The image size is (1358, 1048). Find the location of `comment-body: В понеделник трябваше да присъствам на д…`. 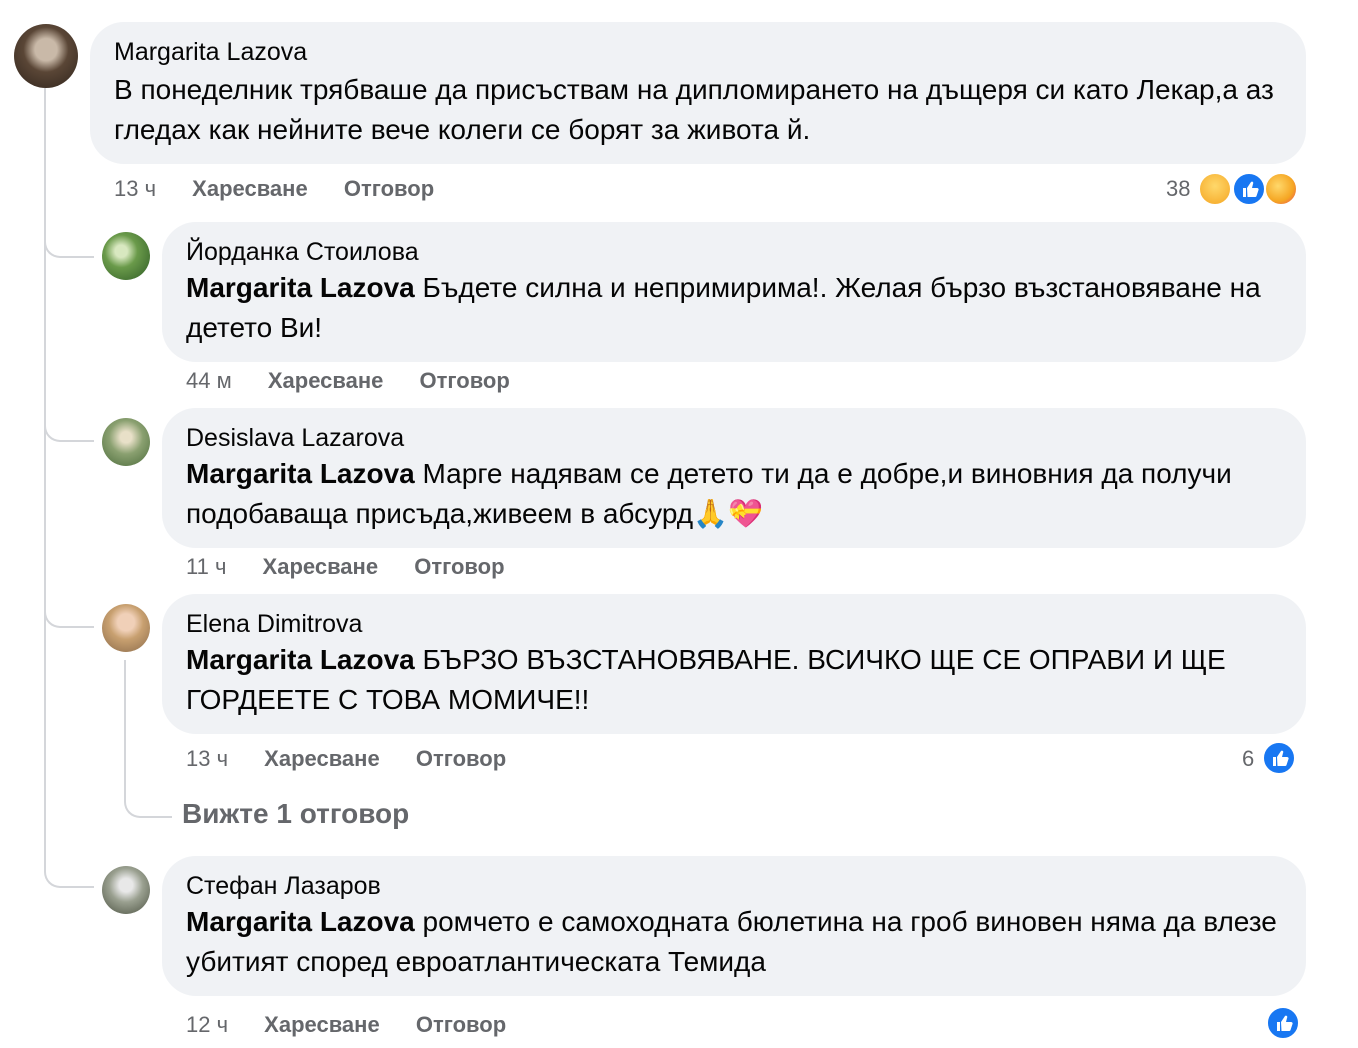

comment-body: В понеделник трябваше да присъствам на д… is located at coordinates (694, 109).